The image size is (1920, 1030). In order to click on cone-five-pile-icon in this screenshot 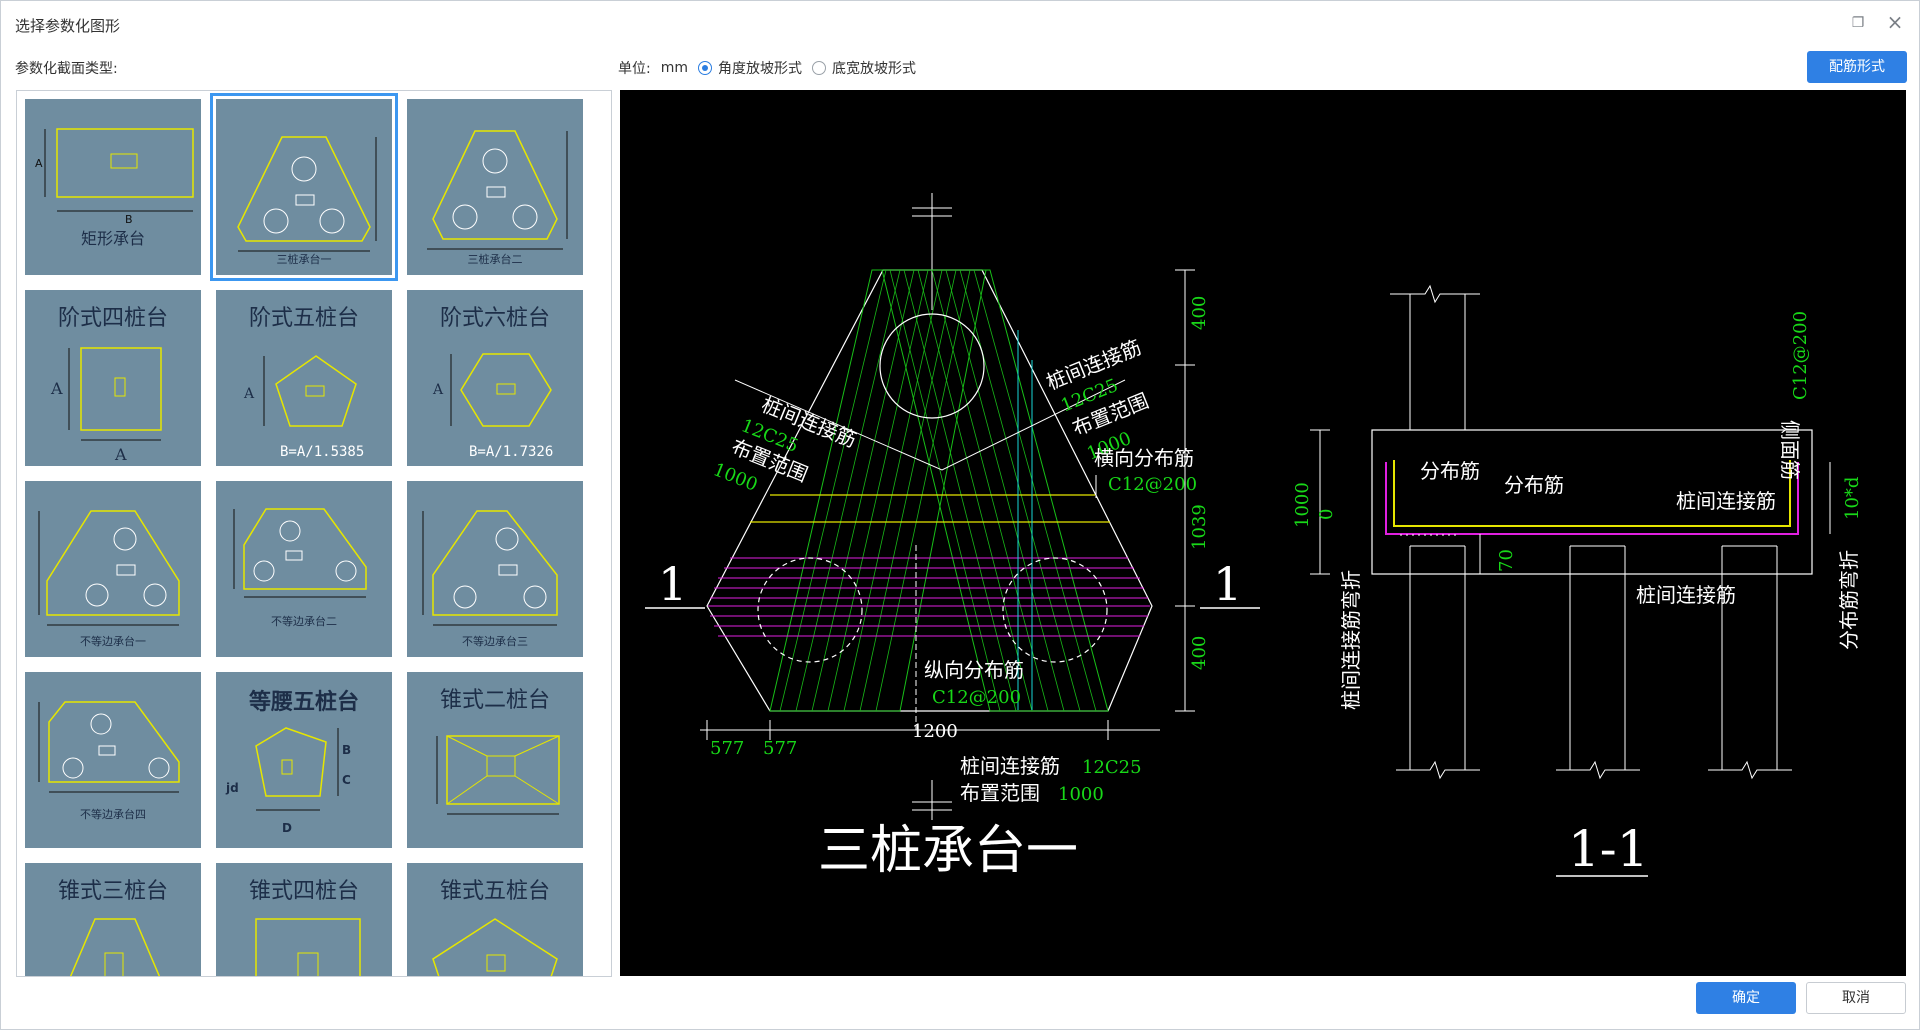, I will do `click(495, 947)`.